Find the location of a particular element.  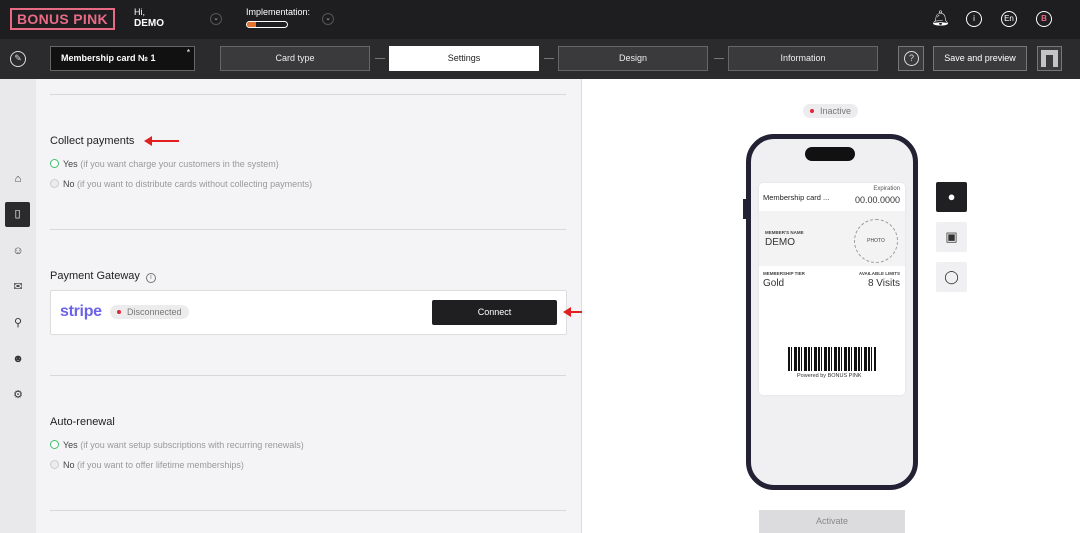

tab-design: Design is located at coordinates (633, 58).